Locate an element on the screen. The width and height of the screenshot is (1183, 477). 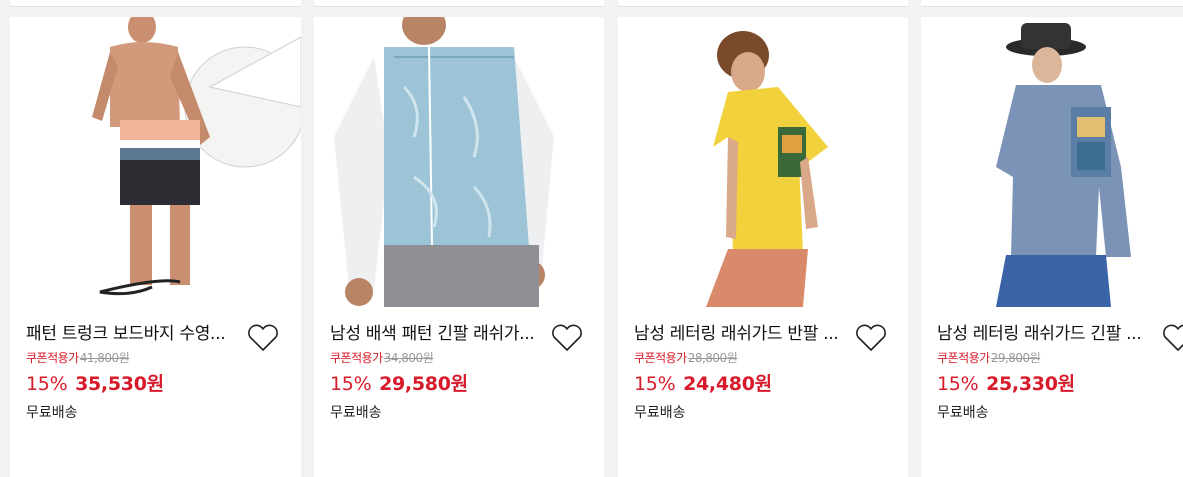
original-price: 28,800원 is located at coordinates (712, 358).